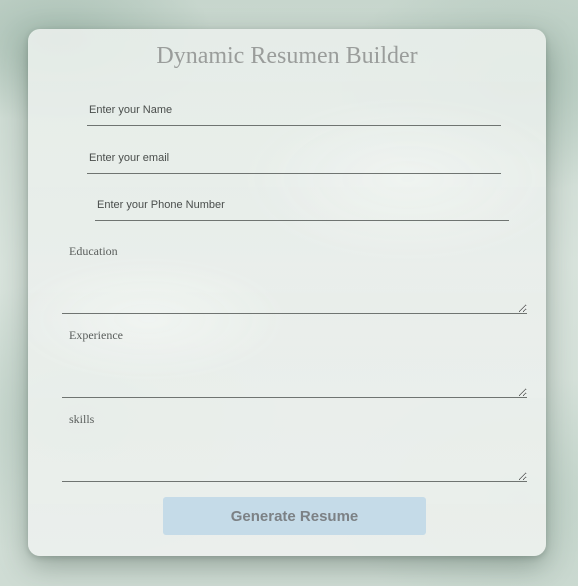 Image resolution: width=578 pixels, height=586 pixels. Describe the element at coordinates (294, 444) in the screenshot. I see `skills-textarea` at that location.